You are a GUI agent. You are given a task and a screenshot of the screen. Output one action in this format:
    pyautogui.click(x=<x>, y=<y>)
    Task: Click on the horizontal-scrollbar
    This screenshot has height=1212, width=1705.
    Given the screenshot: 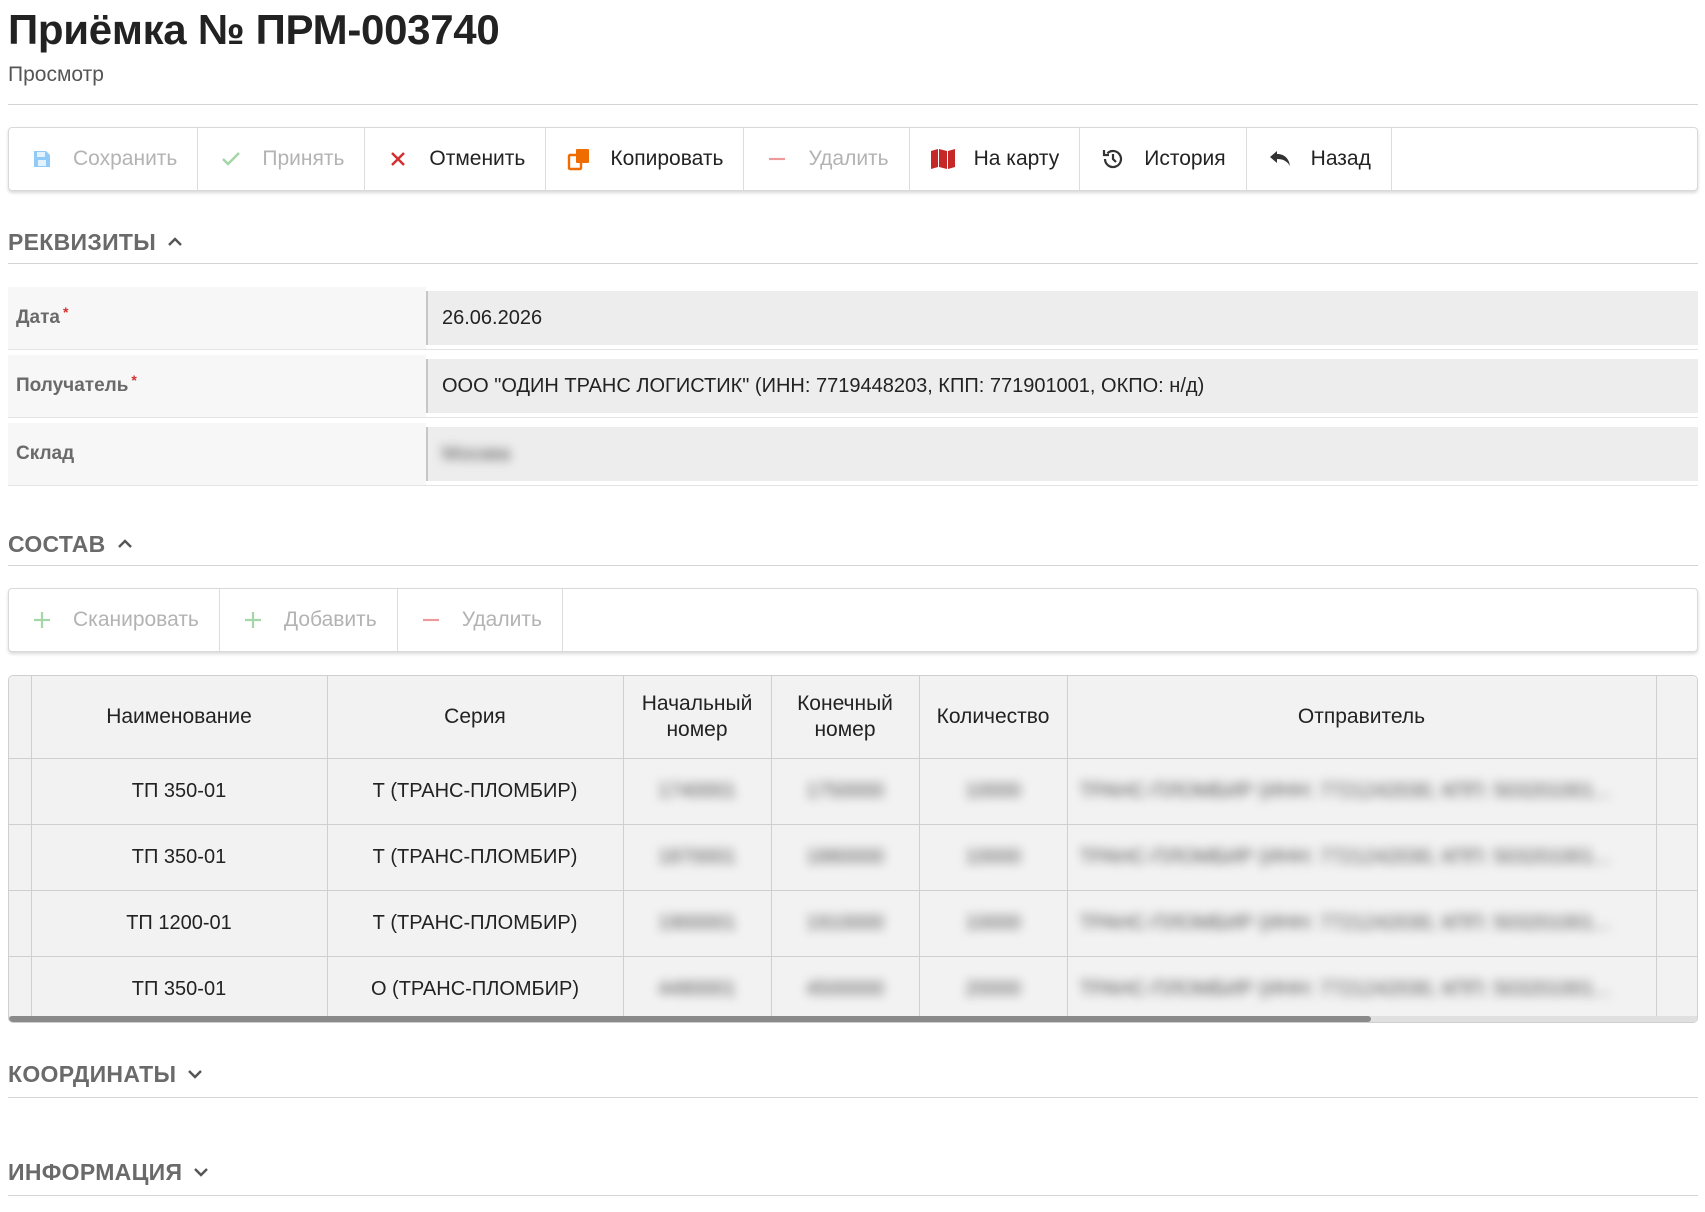 What is the action you would take?
    pyautogui.click(x=853, y=1019)
    